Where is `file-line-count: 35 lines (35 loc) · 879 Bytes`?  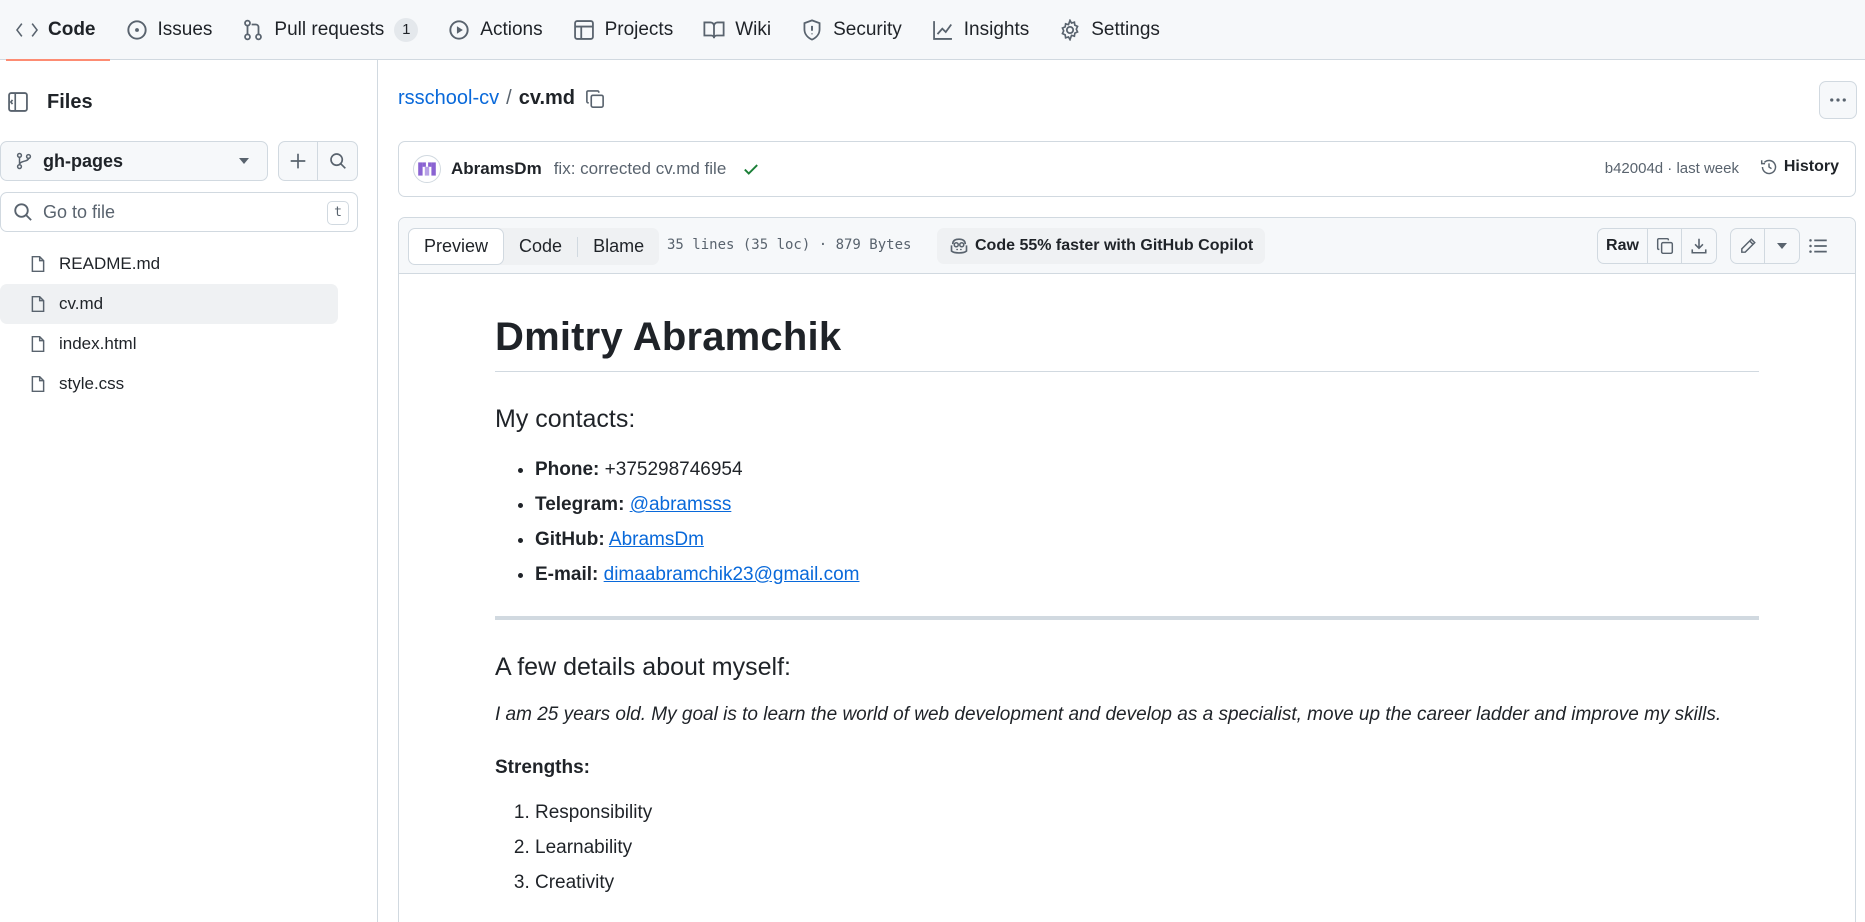 file-line-count: 35 lines (35 loc) · 879 Bytes is located at coordinates (789, 245).